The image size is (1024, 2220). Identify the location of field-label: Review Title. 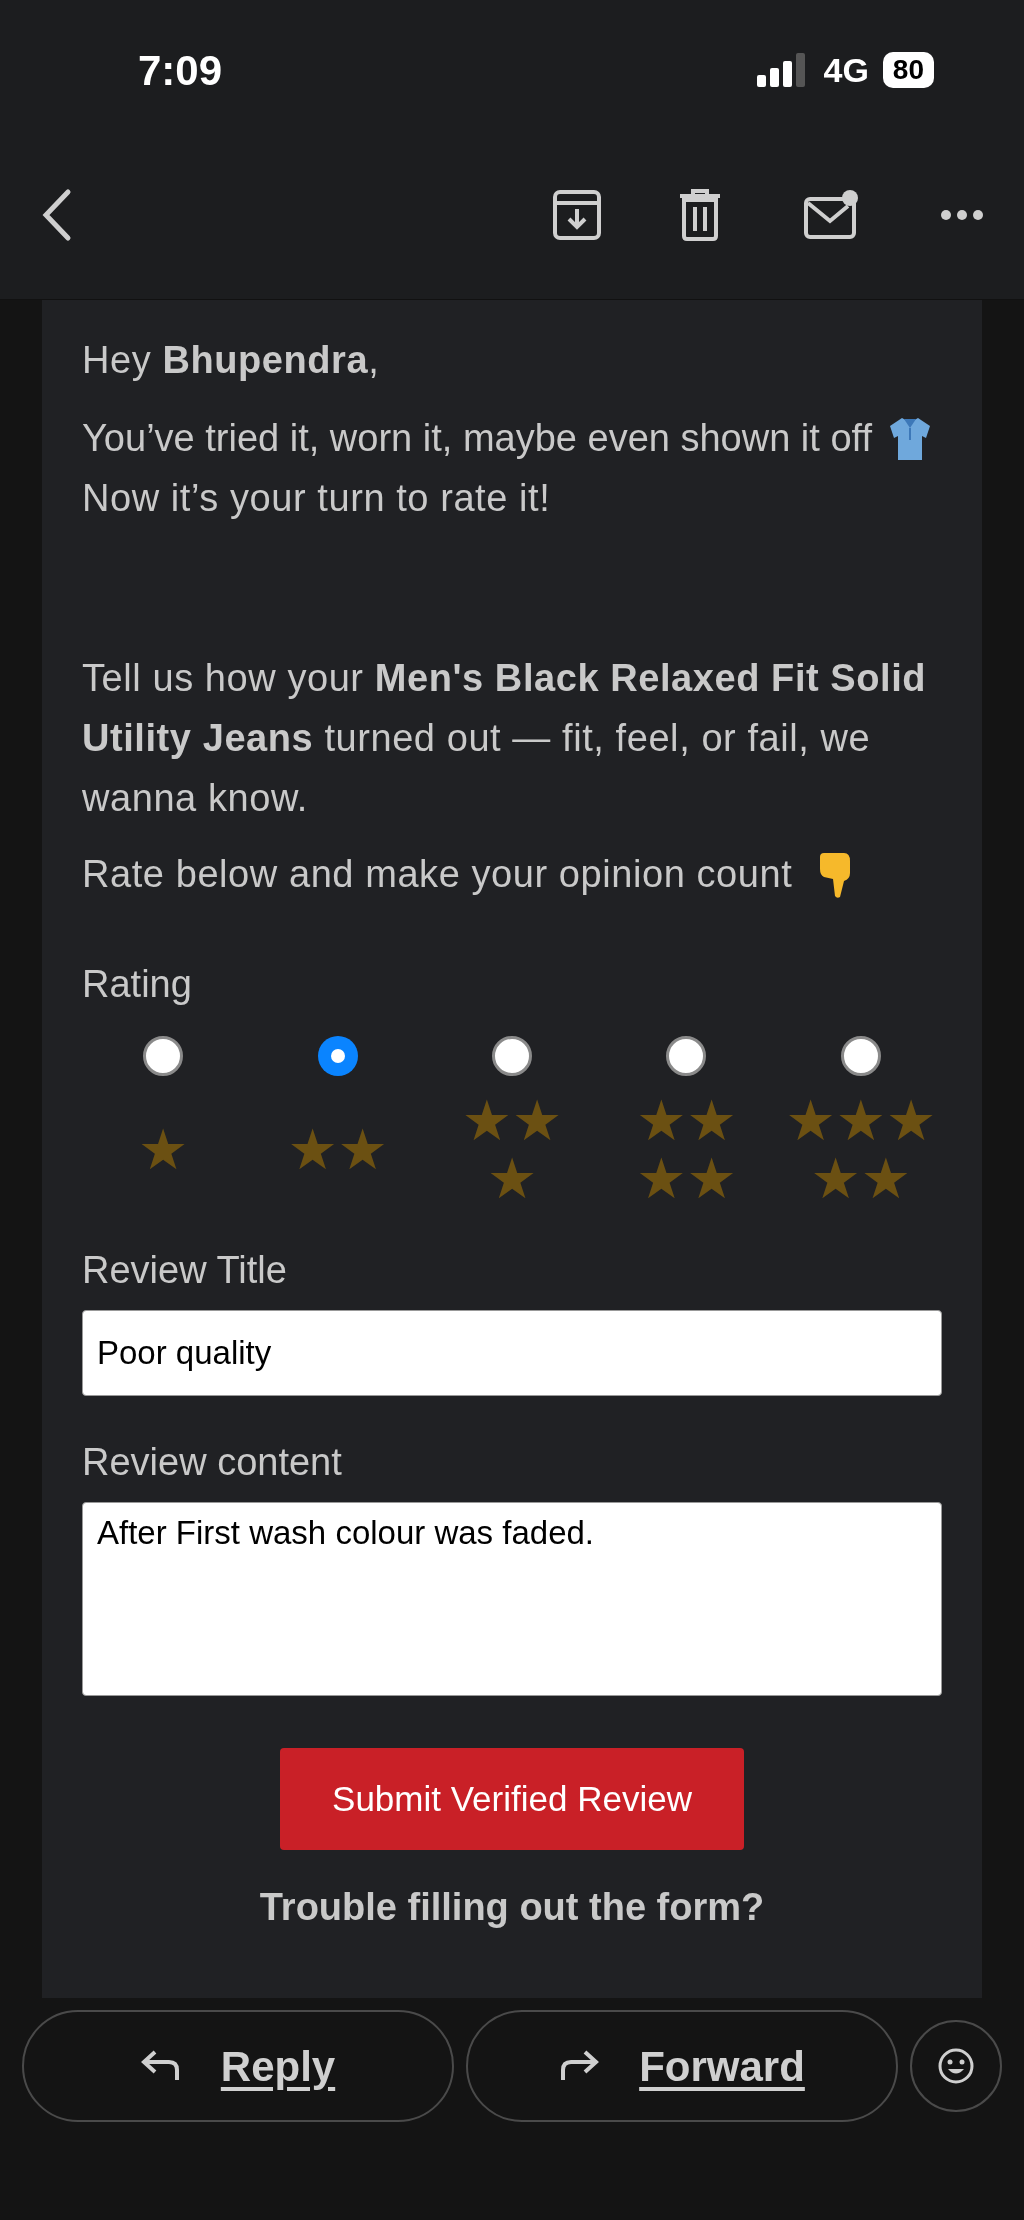
(185, 1270).